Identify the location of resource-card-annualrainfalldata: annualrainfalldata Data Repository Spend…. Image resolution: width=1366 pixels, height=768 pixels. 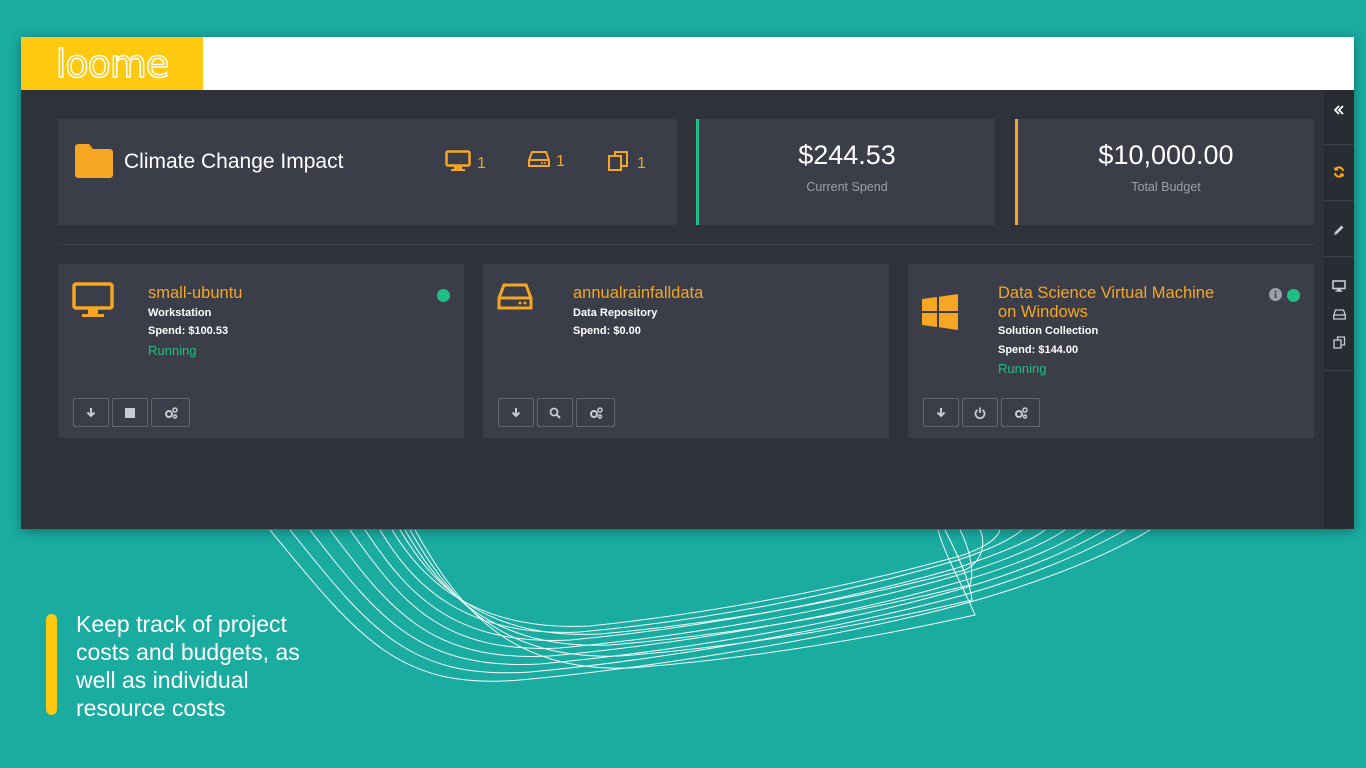
(686, 351).